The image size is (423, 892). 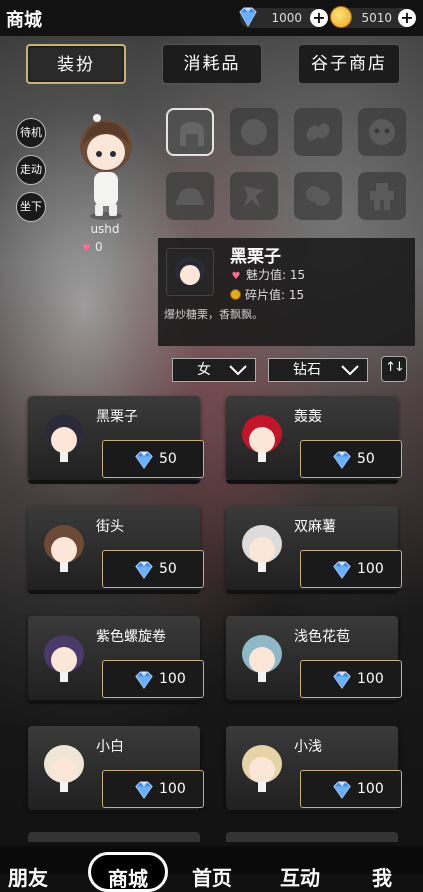 I want to click on bottom-nav: 朋友 商城 首页 互动 我, so click(x=211, y=869).